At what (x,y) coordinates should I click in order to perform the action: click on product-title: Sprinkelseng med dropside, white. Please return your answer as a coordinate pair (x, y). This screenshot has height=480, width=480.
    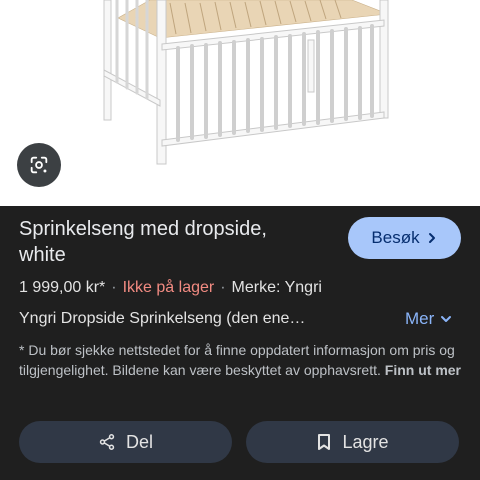
    Looking at the image, I should click on (143, 242).